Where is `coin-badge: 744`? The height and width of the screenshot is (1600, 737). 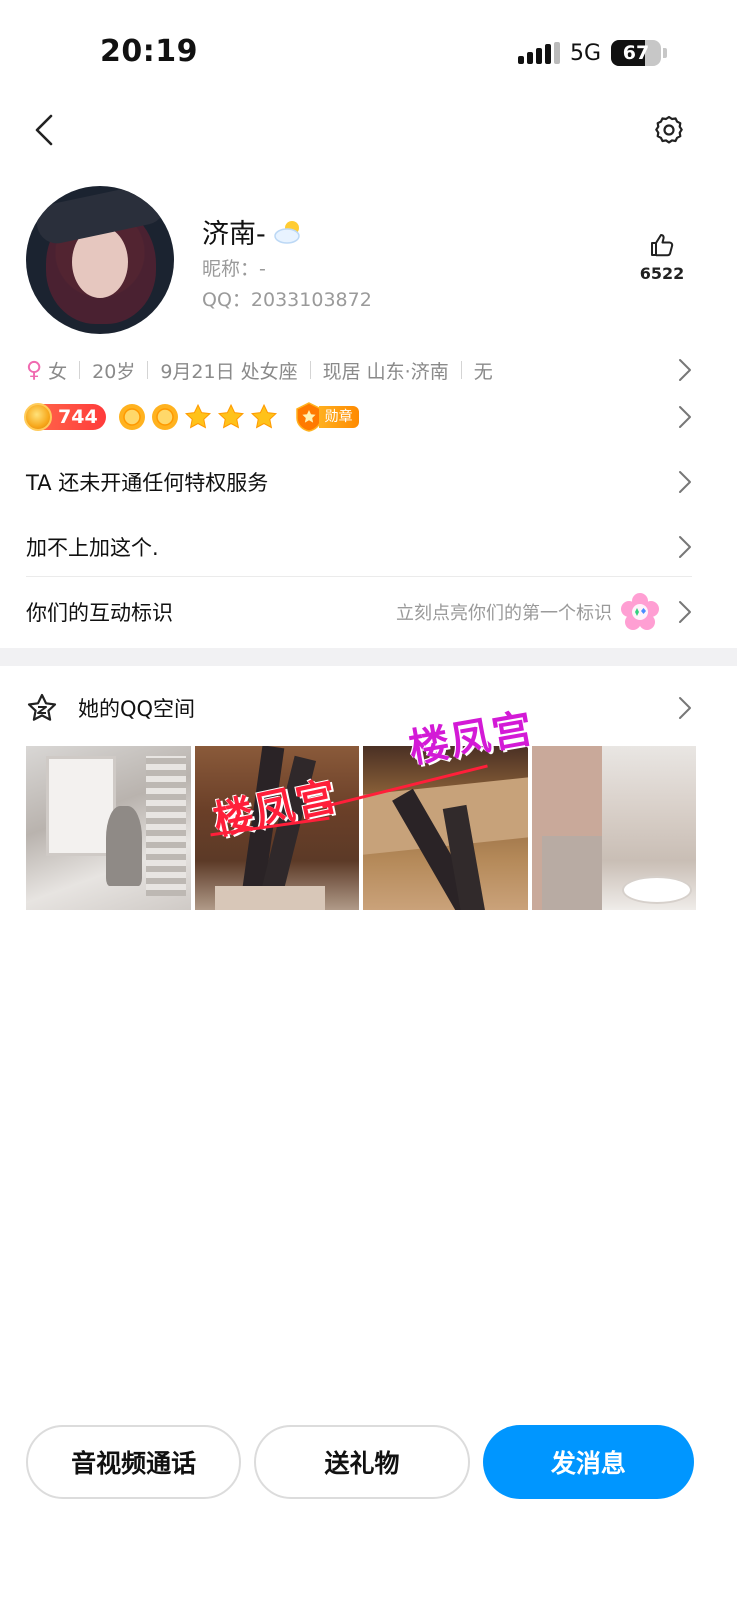
coin-badge: 744 is located at coordinates (65, 417).